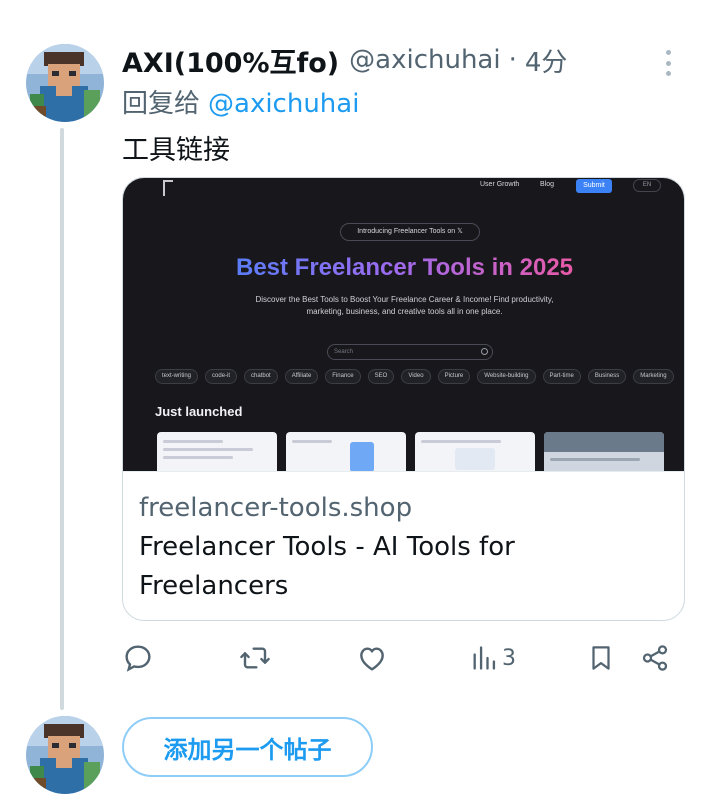  Describe the element at coordinates (343, 376) in the screenshot. I see `site-tag: Finance` at that location.